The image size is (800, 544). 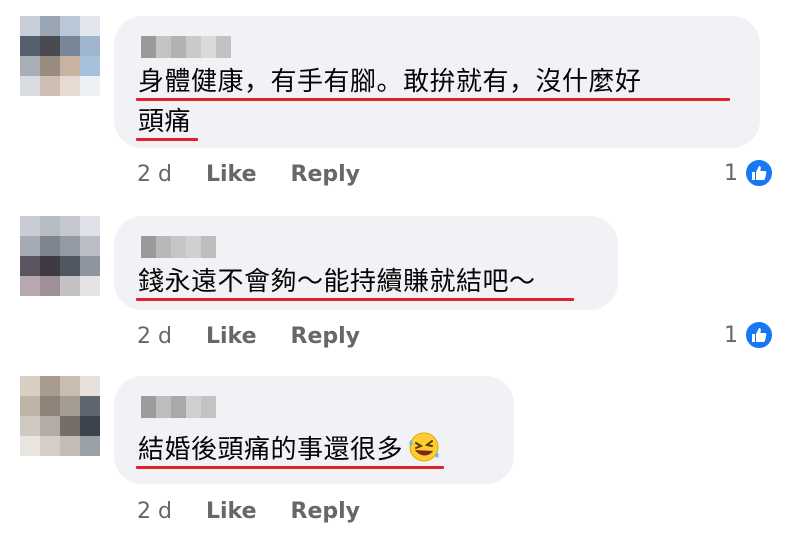 What do you see at coordinates (337, 282) in the screenshot?
I see `comment-text: 錢永遠不會夠～能持續賺就結吧～` at bounding box center [337, 282].